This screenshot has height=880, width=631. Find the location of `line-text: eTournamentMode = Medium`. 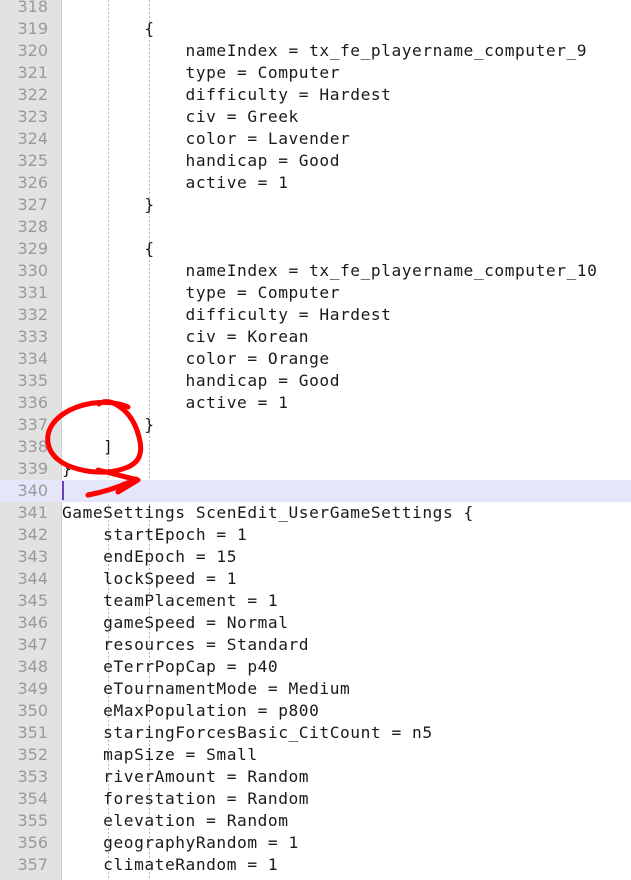

line-text: eTournamentMode = Medium is located at coordinates (206, 689).